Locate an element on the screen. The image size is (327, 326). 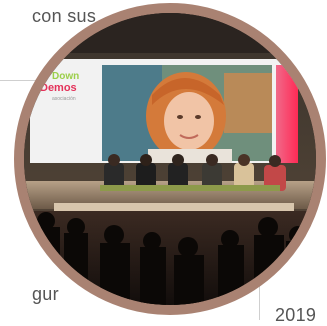
screen-logo-line3: asociación is located at coordinates (64, 99).